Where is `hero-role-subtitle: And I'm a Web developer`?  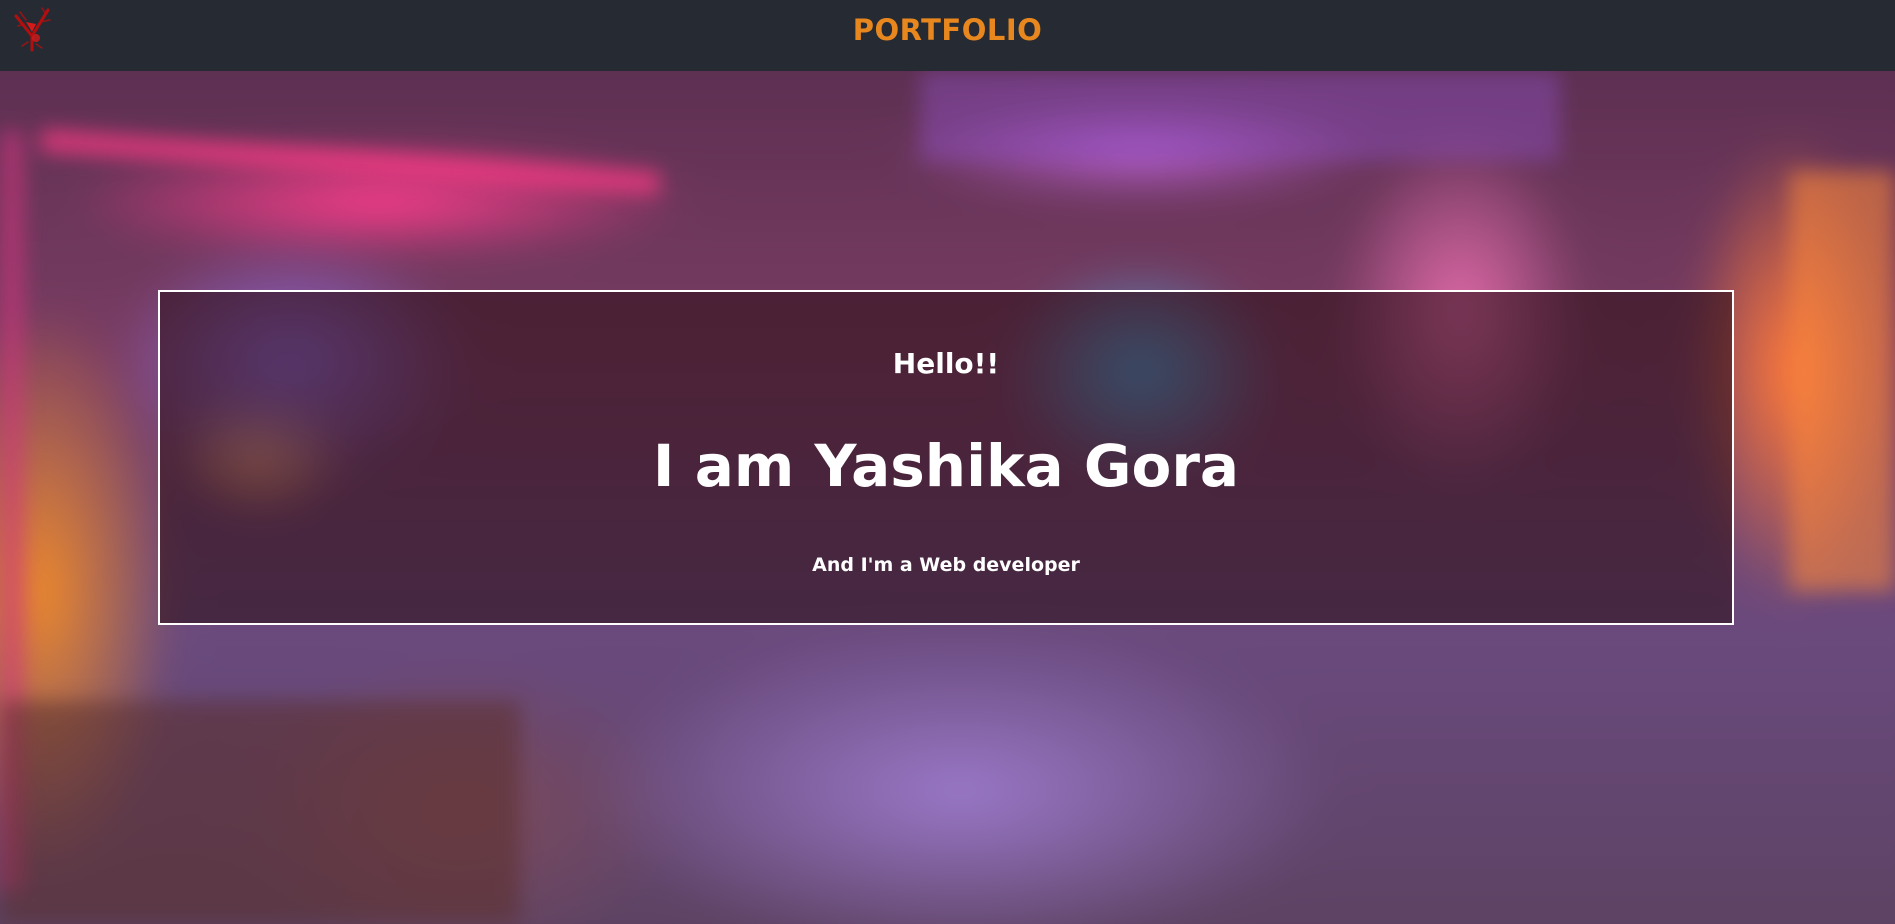
hero-role-subtitle: And I'm a Web developer is located at coordinates (946, 565).